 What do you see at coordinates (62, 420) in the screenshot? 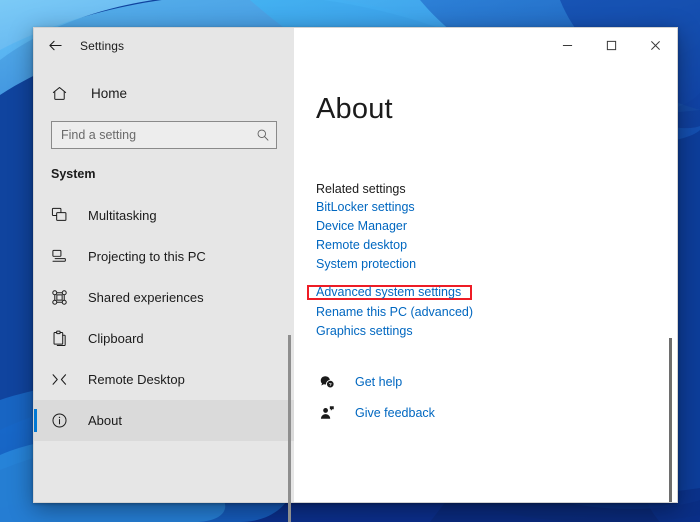
I see `info-circle-icon` at bounding box center [62, 420].